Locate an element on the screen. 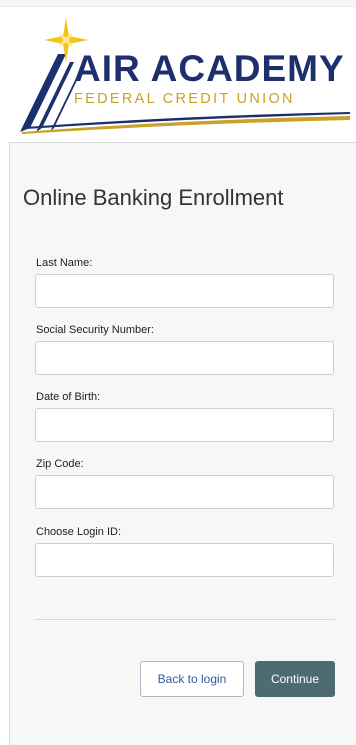  back-to-login-button: Back to login is located at coordinates (192, 679).